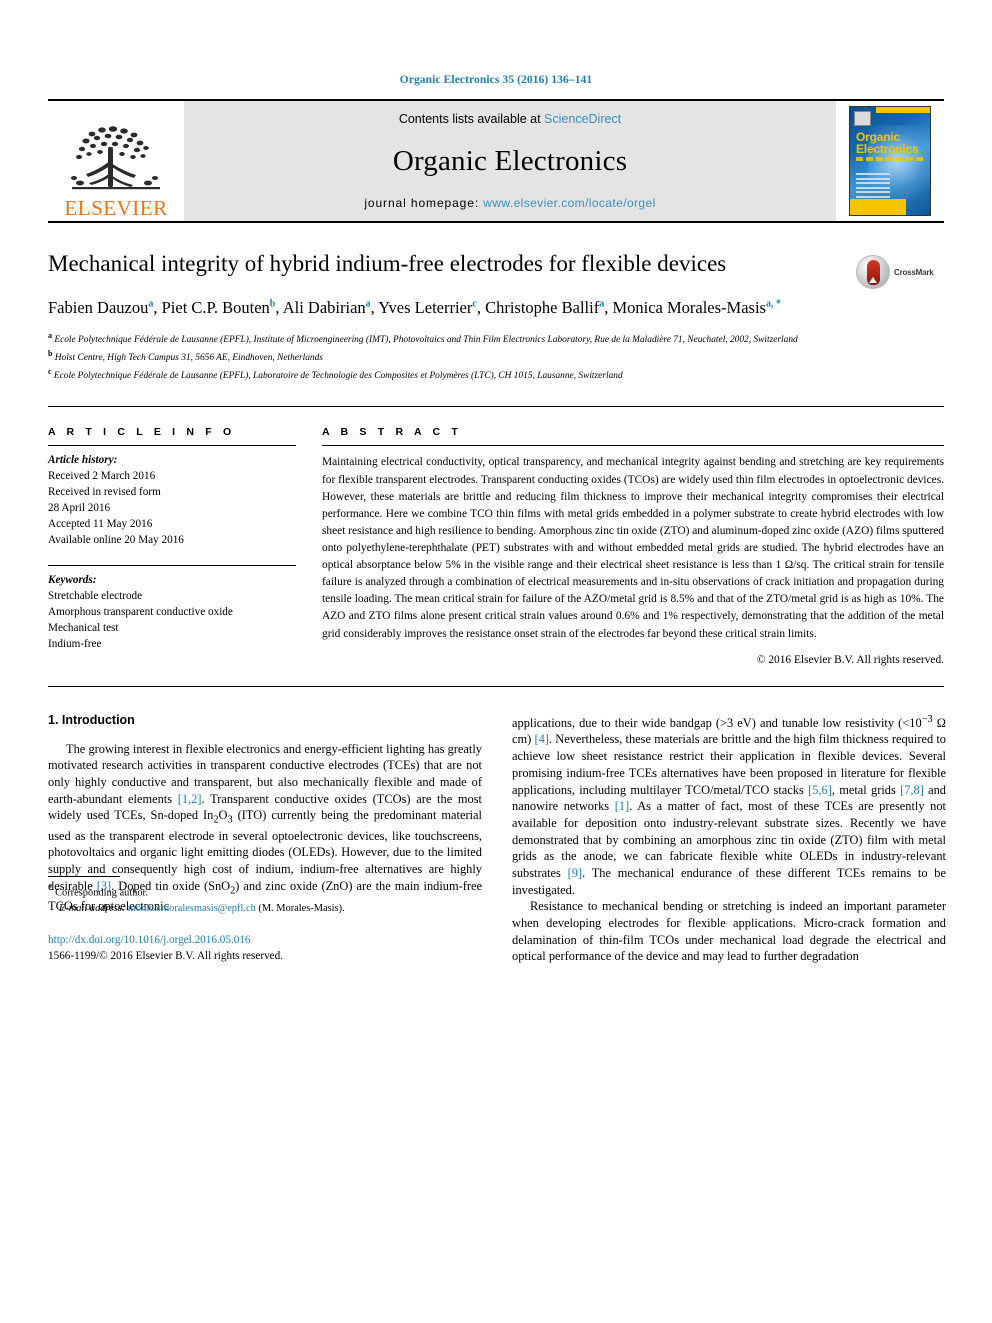 This screenshot has width=992, height=1323. What do you see at coordinates (79, 508) in the screenshot?
I see `history-item: 28 April 2016` at bounding box center [79, 508].